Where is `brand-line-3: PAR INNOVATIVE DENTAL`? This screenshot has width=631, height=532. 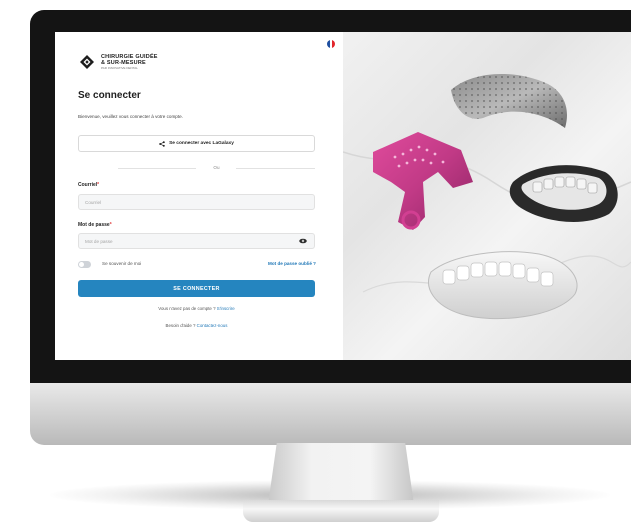 brand-line-3: PAR INNOVATIVE DENTAL is located at coordinates (119, 68).